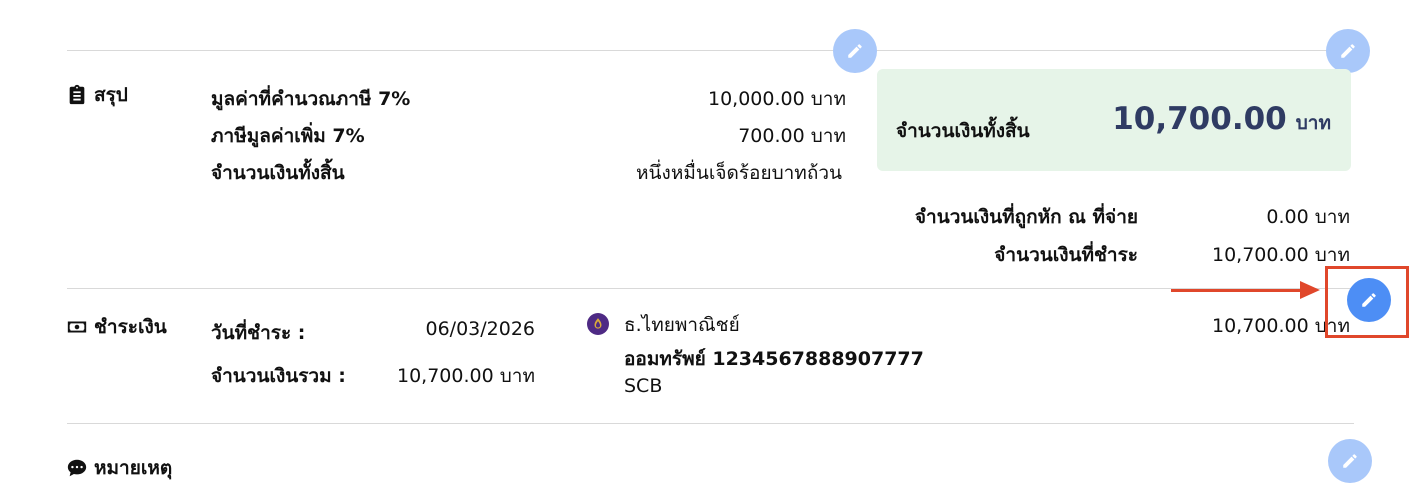 This screenshot has height=502, width=1426. I want to click on money-icon, so click(77, 327).